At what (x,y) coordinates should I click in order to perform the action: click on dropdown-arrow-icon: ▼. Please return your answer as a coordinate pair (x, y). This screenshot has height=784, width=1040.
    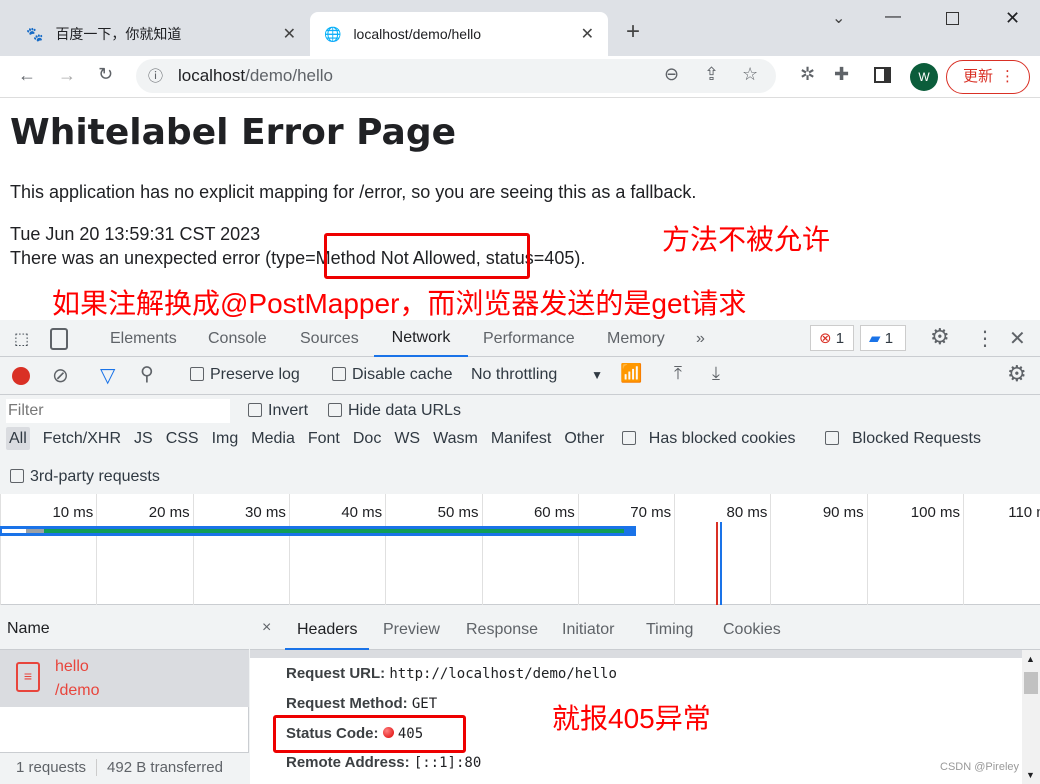
    Looking at the image, I should click on (597, 375).